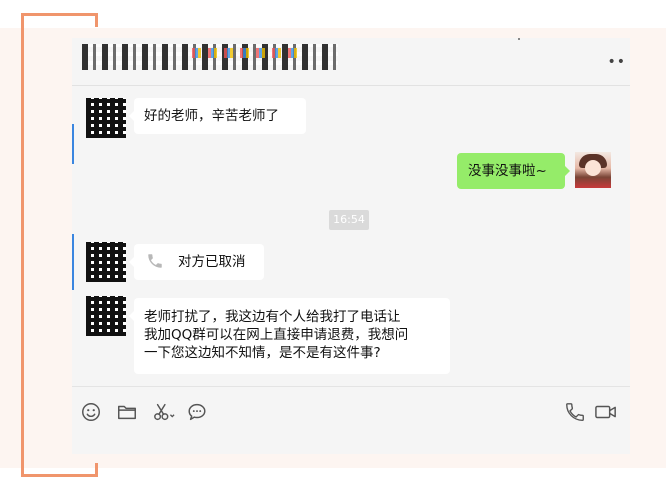 This screenshot has height=497, width=666. Describe the element at coordinates (164, 412) in the screenshot. I see `scissors-icon` at that location.